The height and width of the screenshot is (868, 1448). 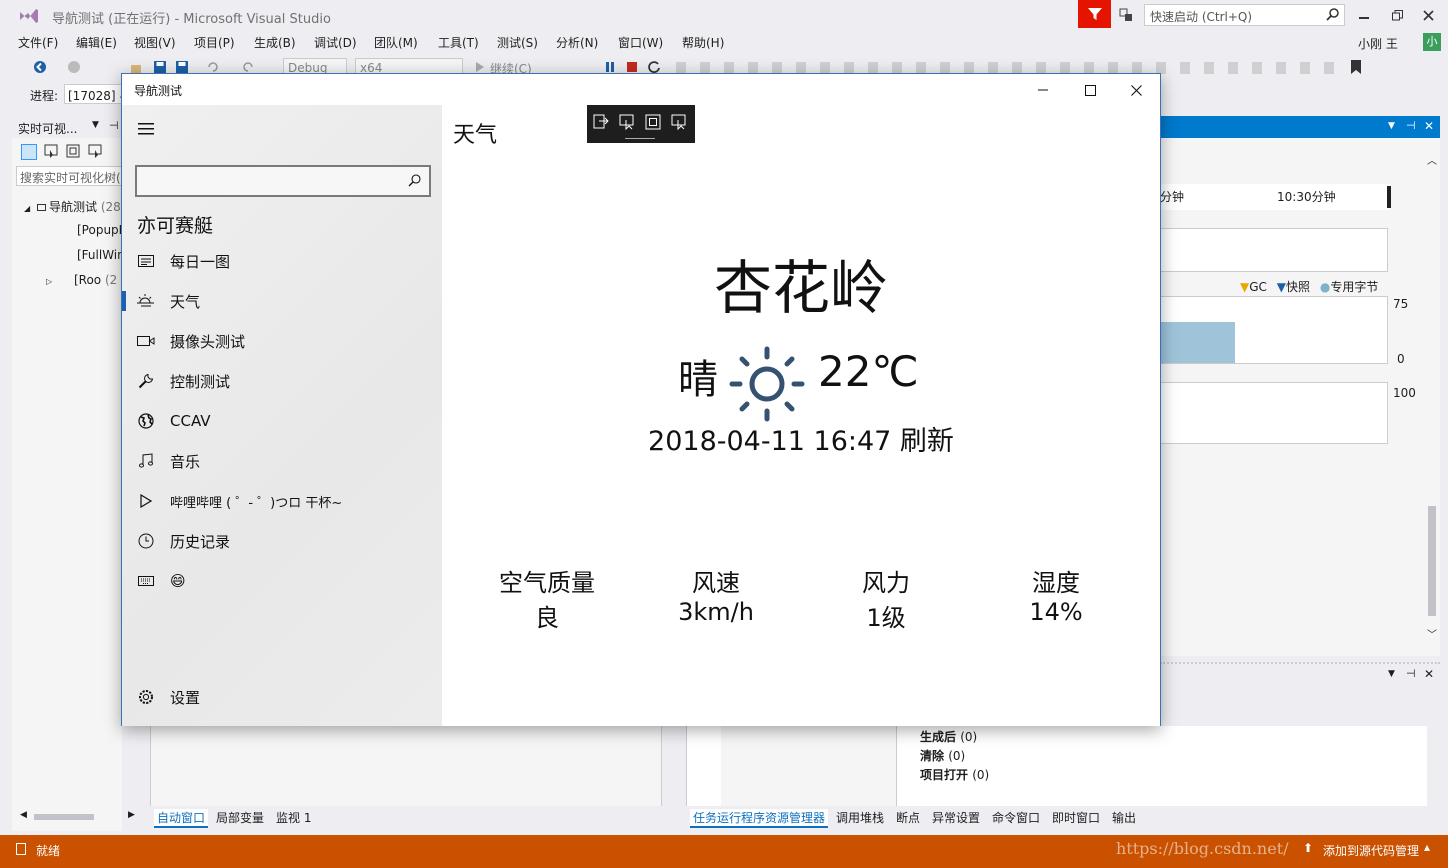 What do you see at coordinates (293, 817) in the screenshot?
I see `tab-watch: 监视 1` at bounding box center [293, 817].